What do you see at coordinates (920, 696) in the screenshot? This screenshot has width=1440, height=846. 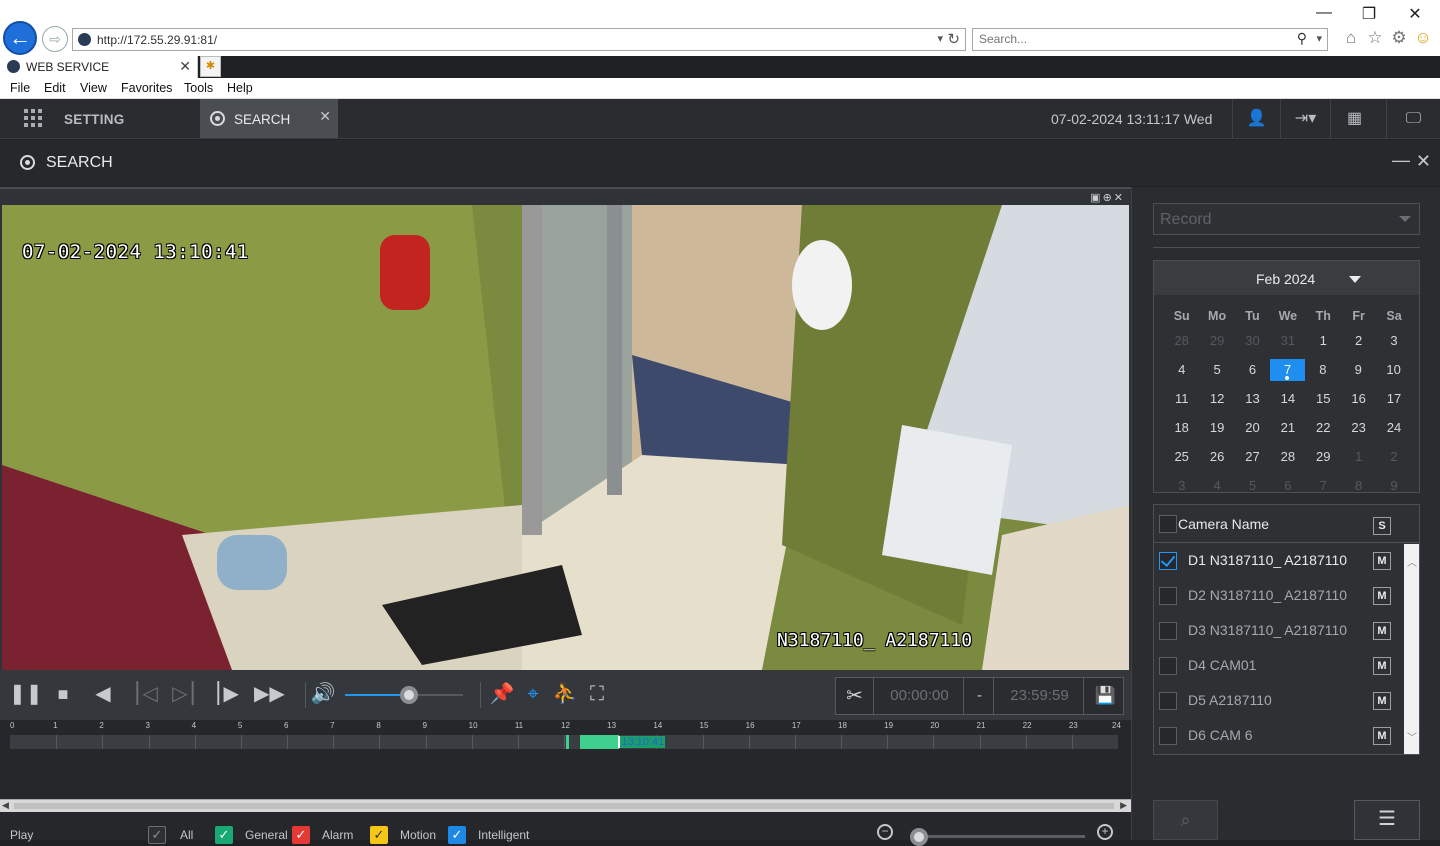 I see `clip-start-time: 00:00:00` at bounding box center [920, 696].